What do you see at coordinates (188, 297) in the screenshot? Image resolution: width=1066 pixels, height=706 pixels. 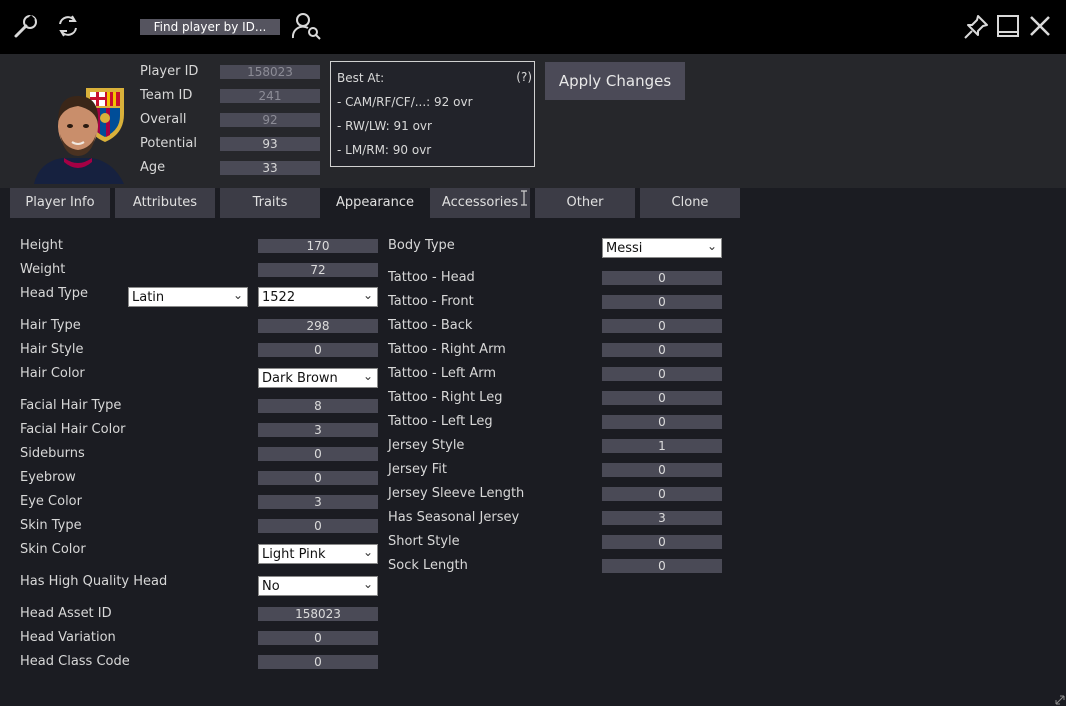 I see `head-type-select: Latin ⌄` at bounding box center [188, 297].